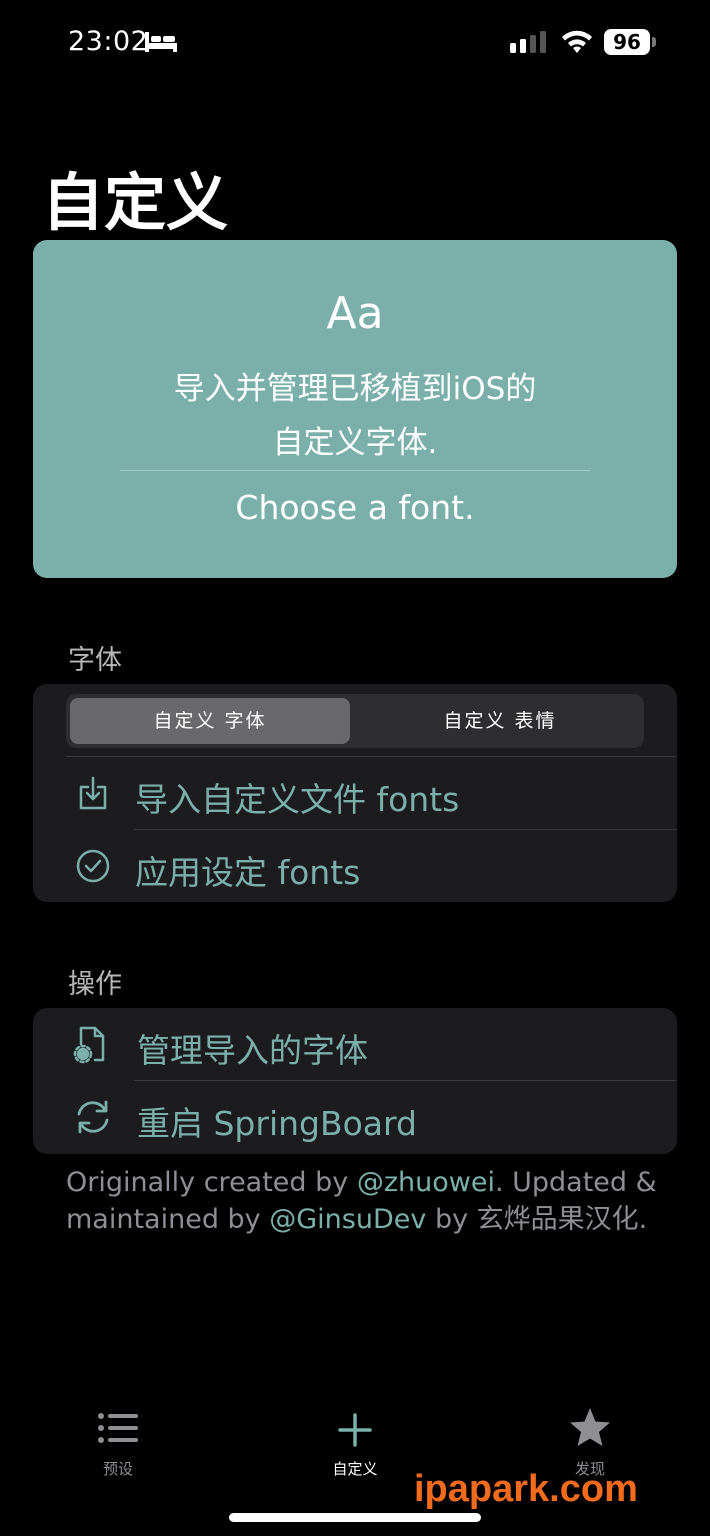 The height and width of the screenshot is (1536, 710). What do you see at coordinates (355, 1430) in the screenshot?
I see `plus-icon` at bounding box center [355, 1430].